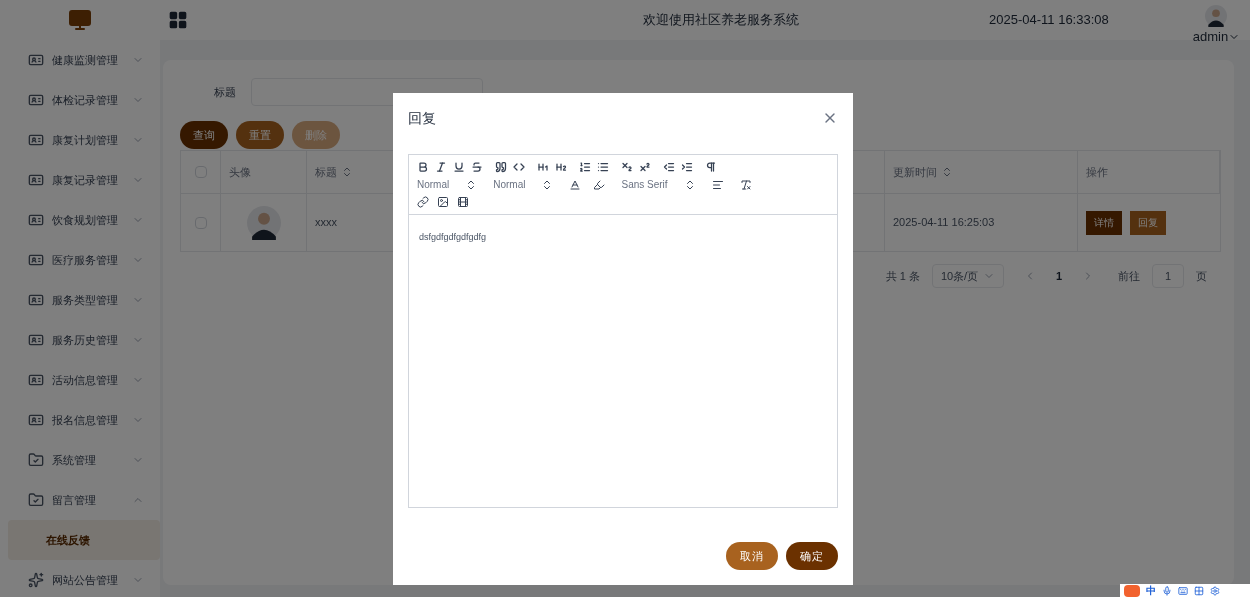 The height and width of the screenshot is (597, 1250). I want to click on user-avatar, so click(1216, 16).